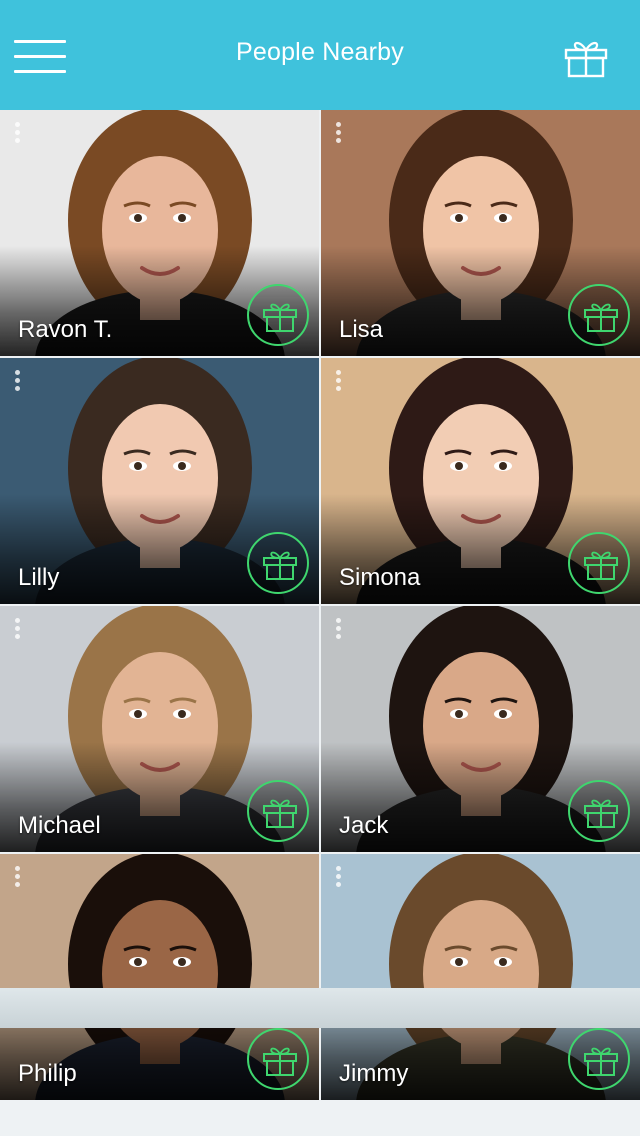 This screenshot has height=1136, width=640. What do you see at coordinates (320, 52) in the screenshot?
I see `page-title: People Nearby` at bounding box center [320, 52].